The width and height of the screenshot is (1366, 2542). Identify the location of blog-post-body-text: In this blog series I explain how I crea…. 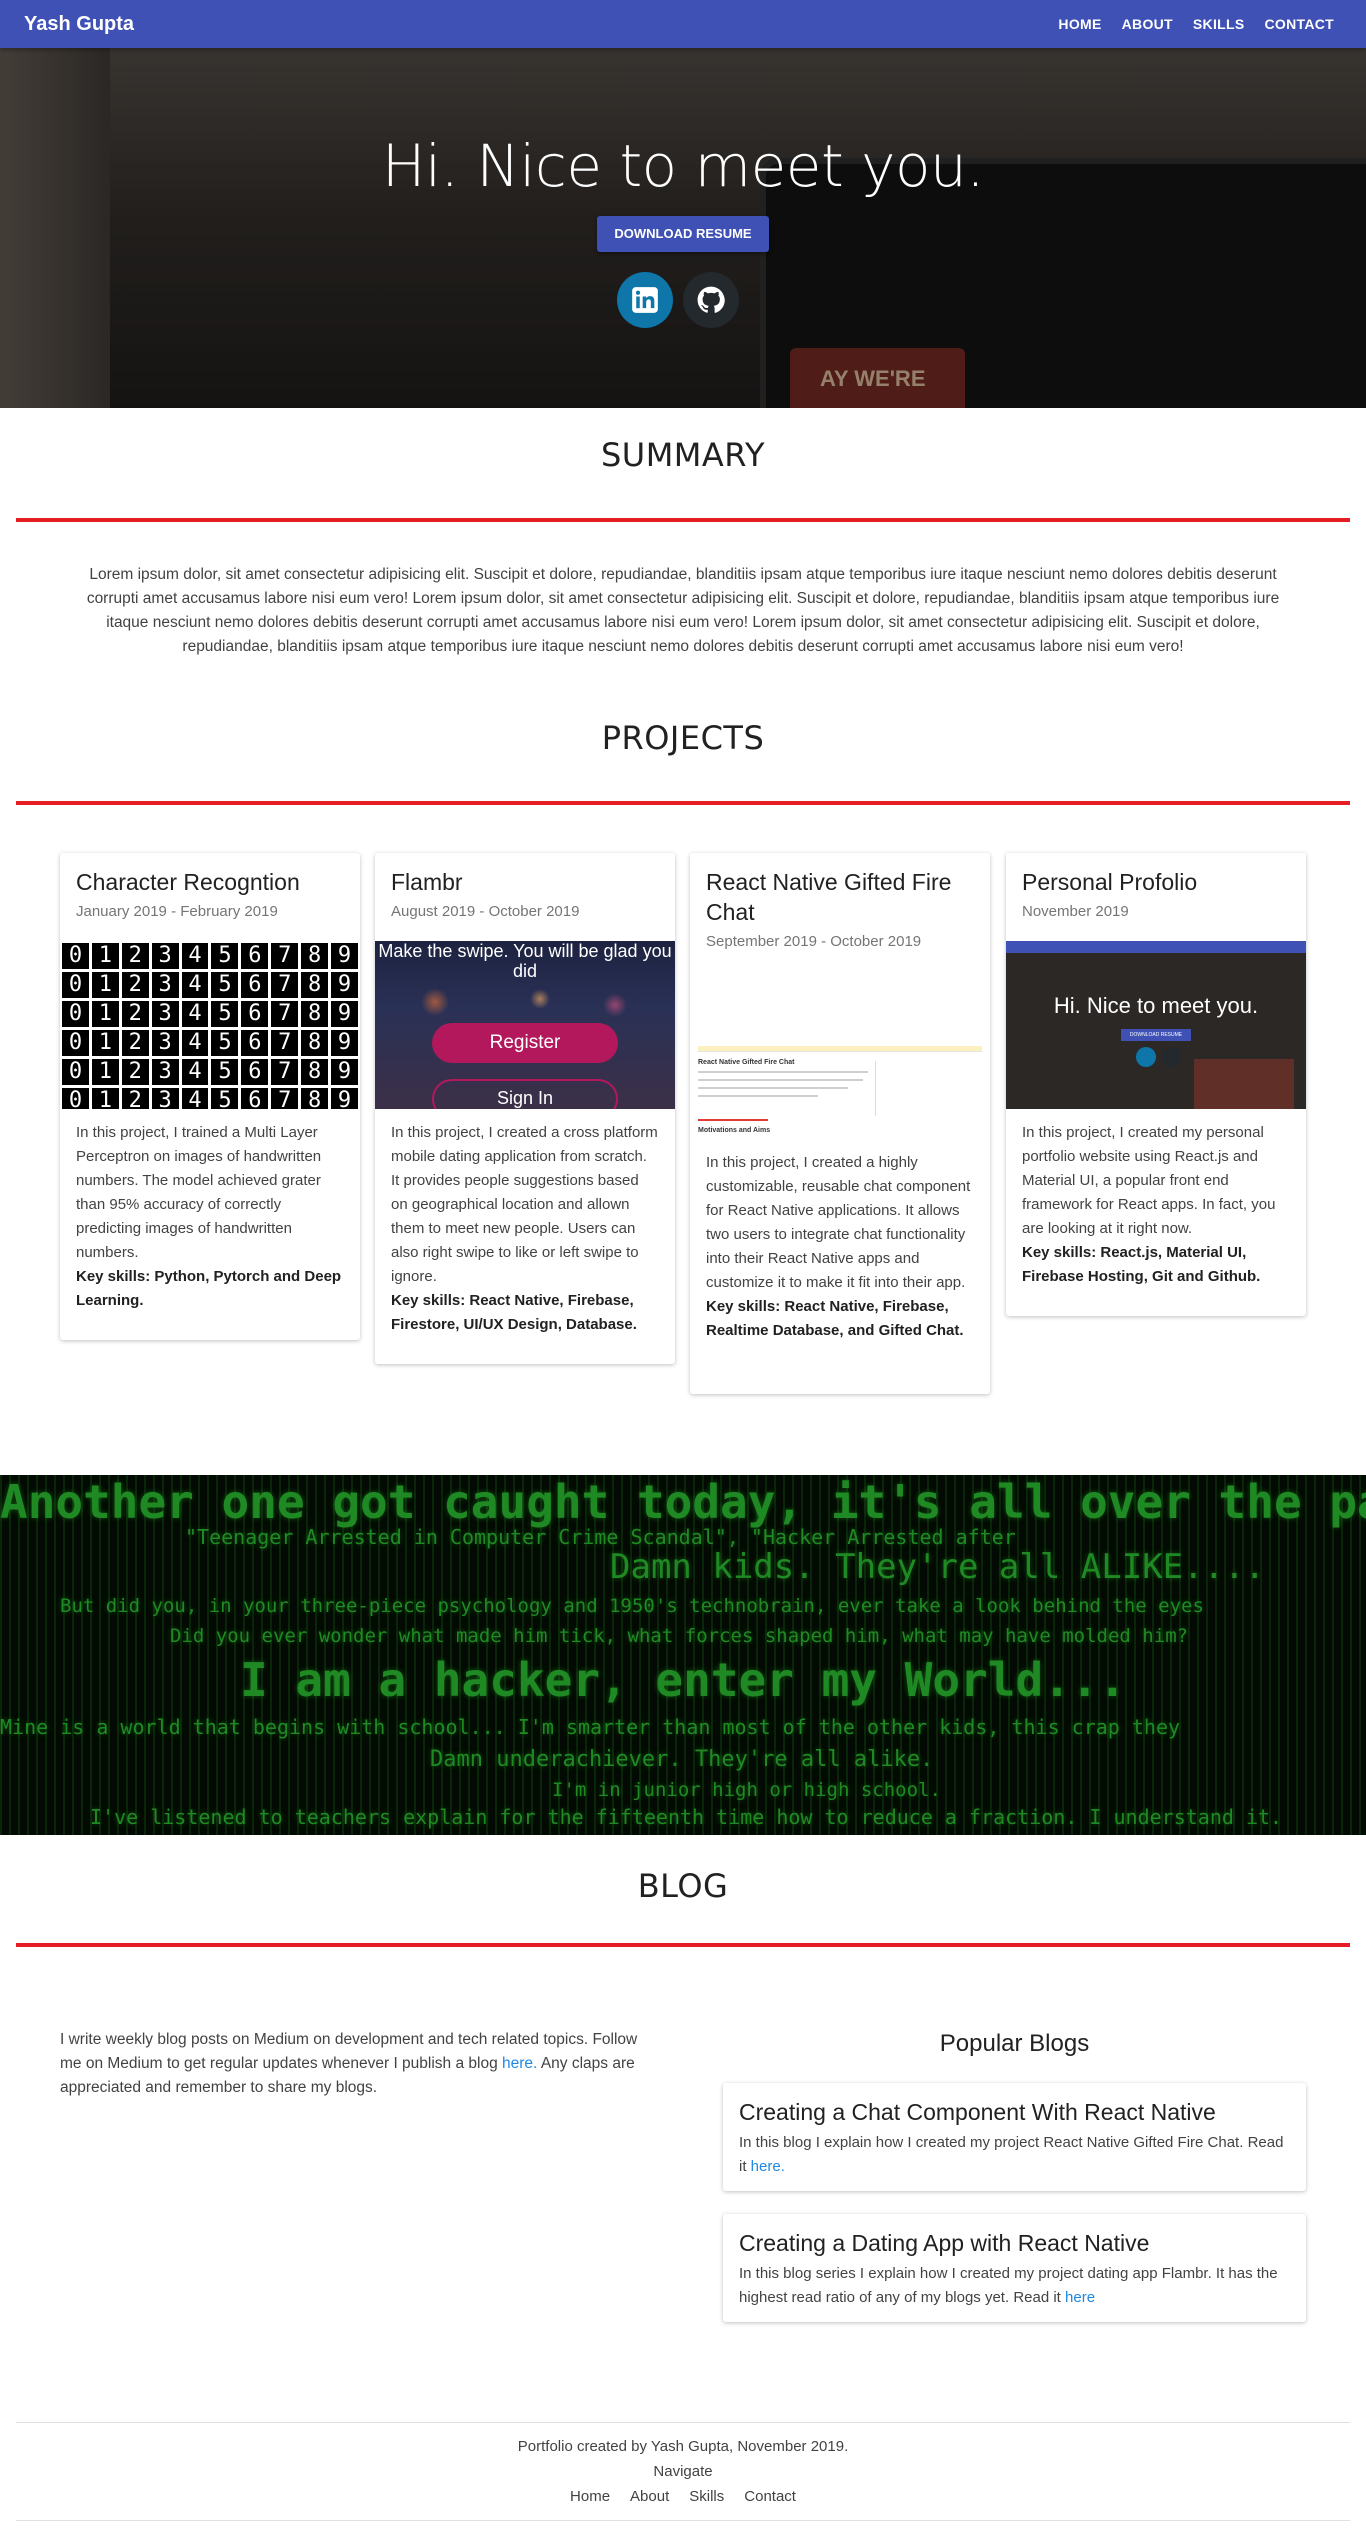
(1008, 2285).